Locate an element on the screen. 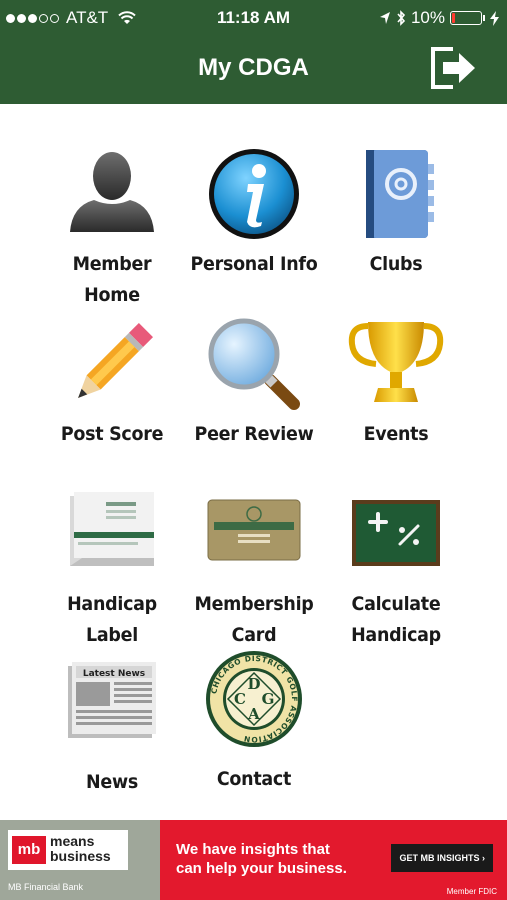 The width and height of the screenshot is (507, 900). battery-percent: 10% is located at coordinates (427, 17).